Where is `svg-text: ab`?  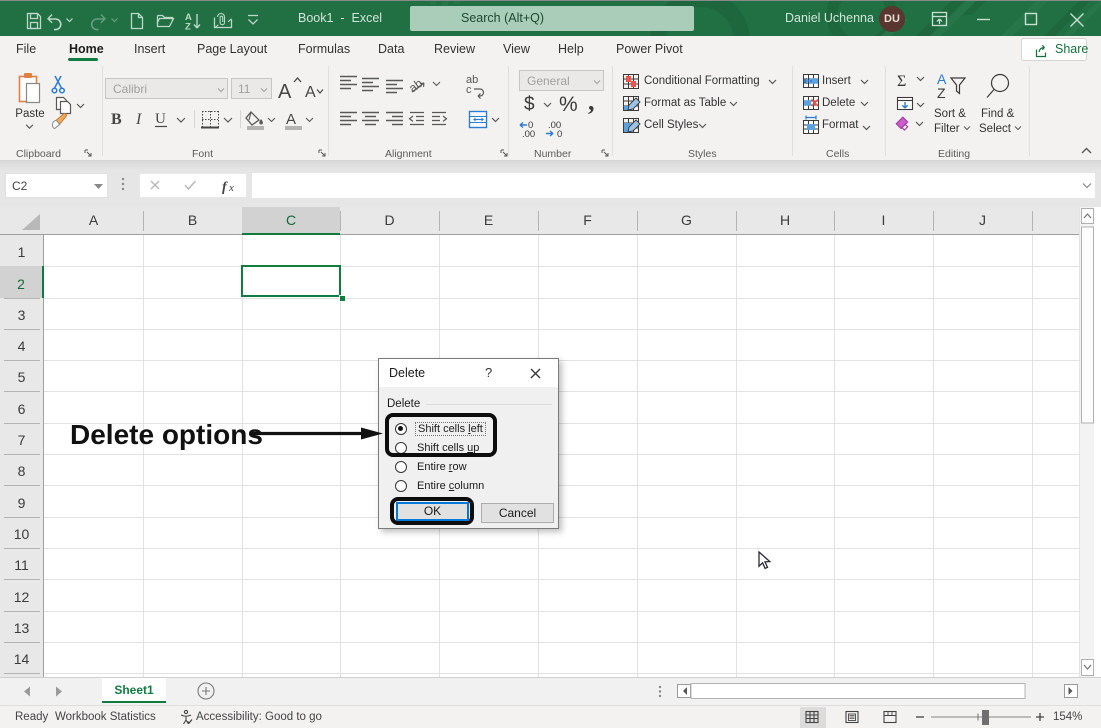 svg-text: ab is located at coordinates (415, 85).